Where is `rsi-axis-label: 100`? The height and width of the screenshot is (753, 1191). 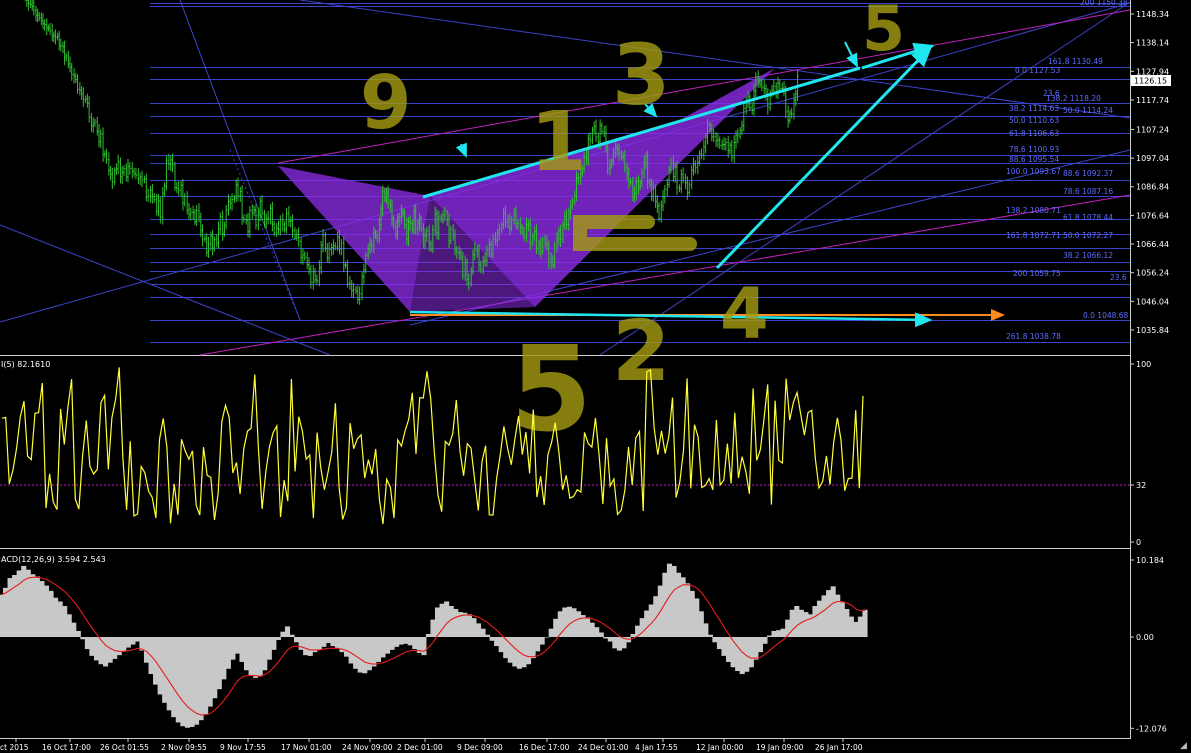
rsi-axis-label: 100 is located at coordinates (1143, 364).